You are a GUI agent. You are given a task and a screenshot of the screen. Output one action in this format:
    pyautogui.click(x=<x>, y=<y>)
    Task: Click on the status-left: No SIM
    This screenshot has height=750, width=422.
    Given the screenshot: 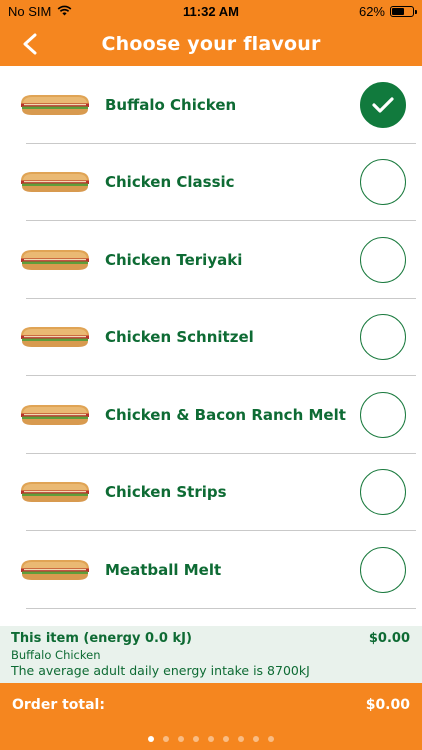 What is the action you would take?
    pyautogui.click(x=40, y=11)
    